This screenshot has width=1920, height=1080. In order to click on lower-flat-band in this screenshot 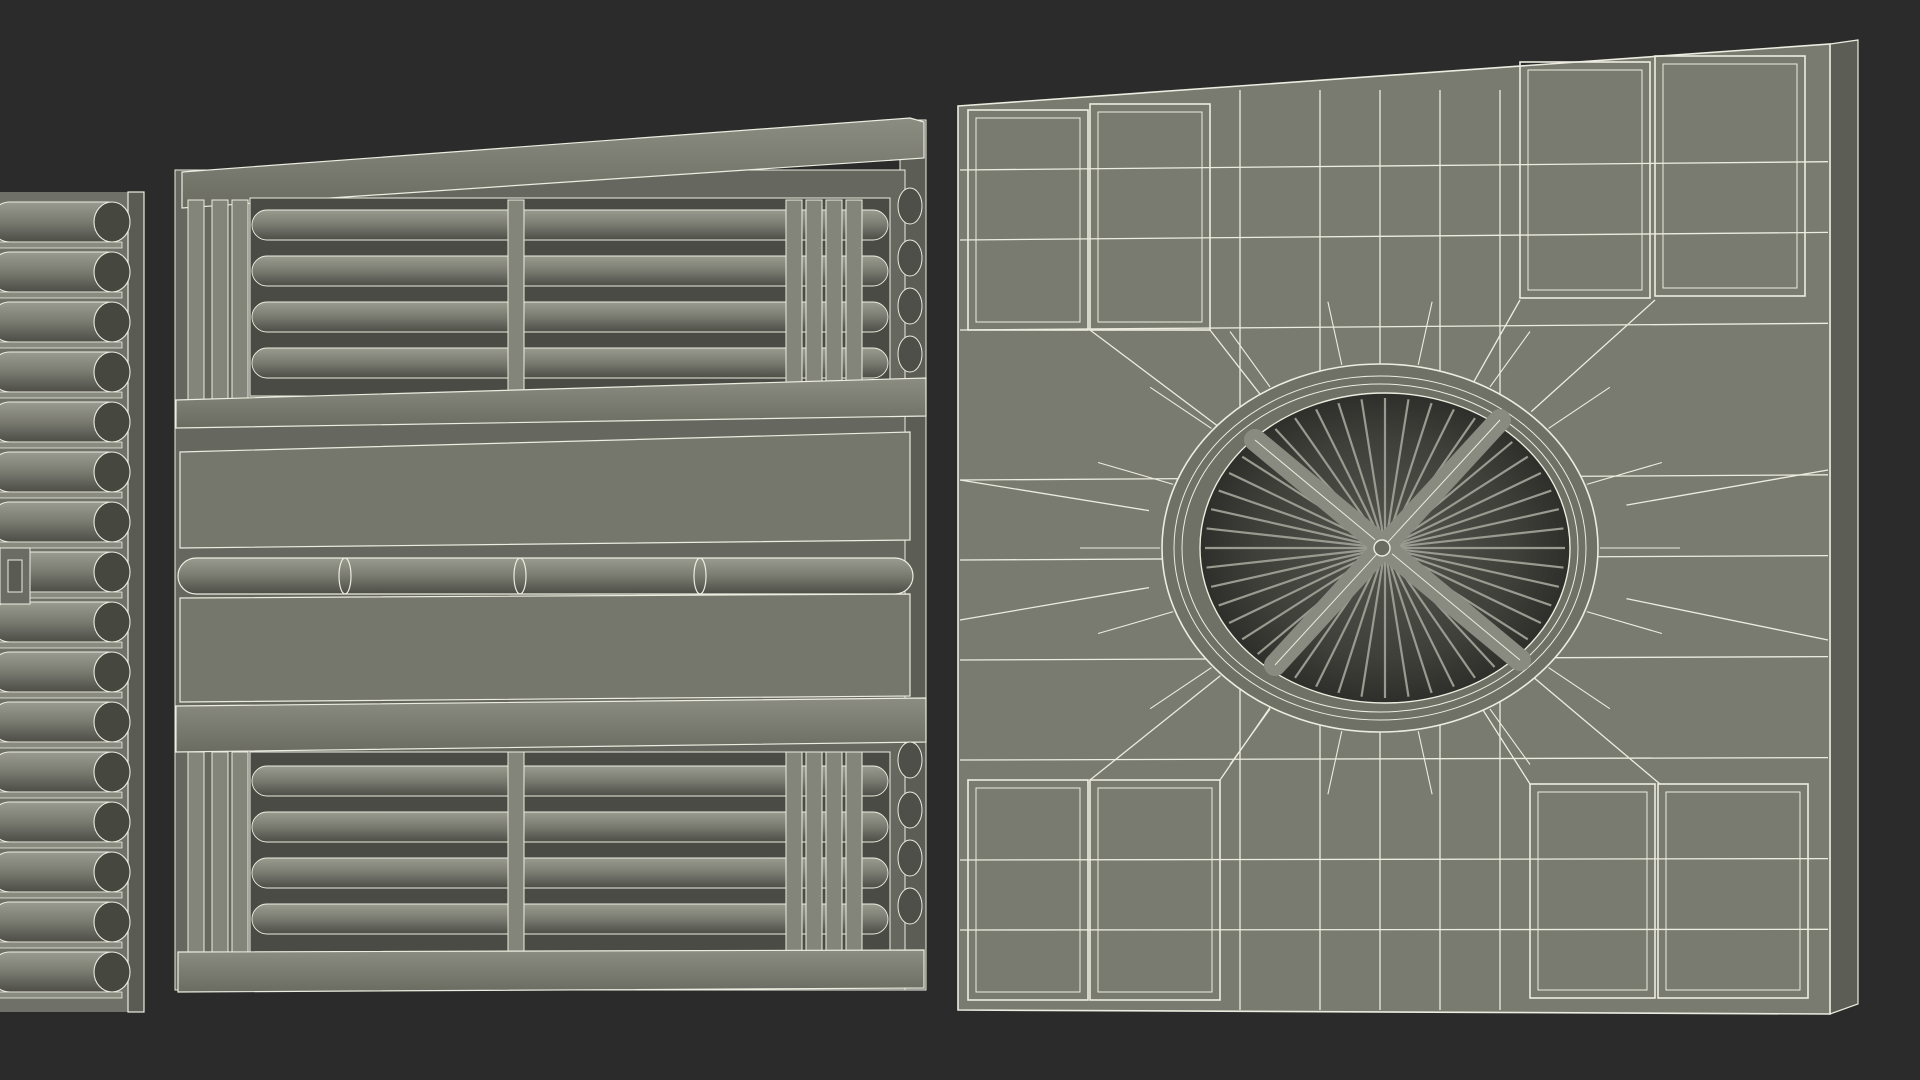, I will do `click(545, 648)`.